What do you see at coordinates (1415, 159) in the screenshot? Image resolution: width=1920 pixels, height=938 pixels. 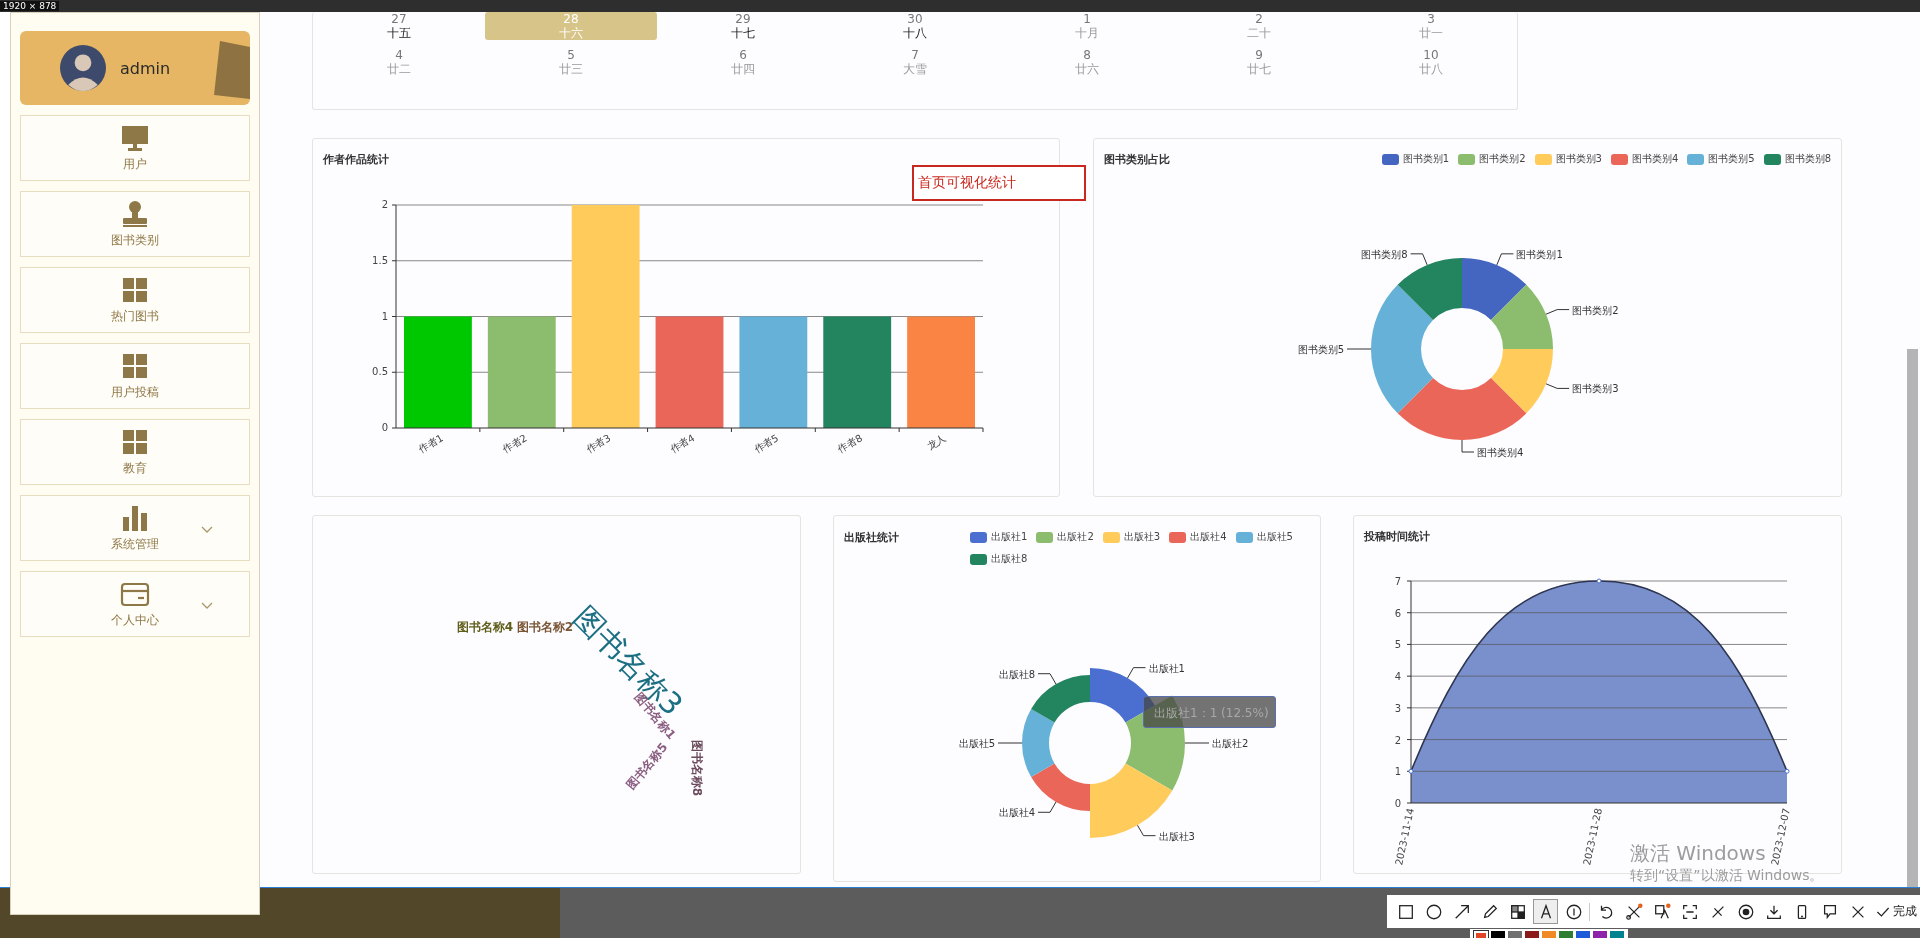 I see `legend-item: 图书类别1` at bounding box center [1415, 159].